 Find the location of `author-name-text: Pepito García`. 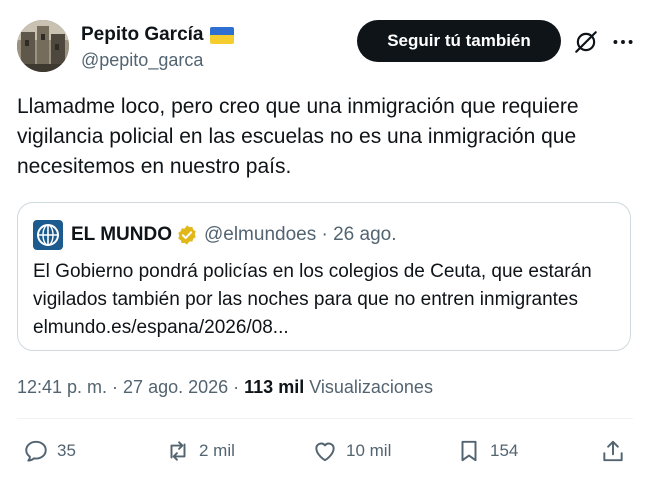

author-name-text: Pepito García is located at coordinates (142, 34).